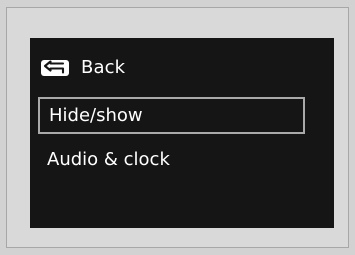 This screenshot has width=355, height=255. What do you see at coordinates (55, 68) in the screenshot?
I see `back-icon` at bounding box center [55, 68].